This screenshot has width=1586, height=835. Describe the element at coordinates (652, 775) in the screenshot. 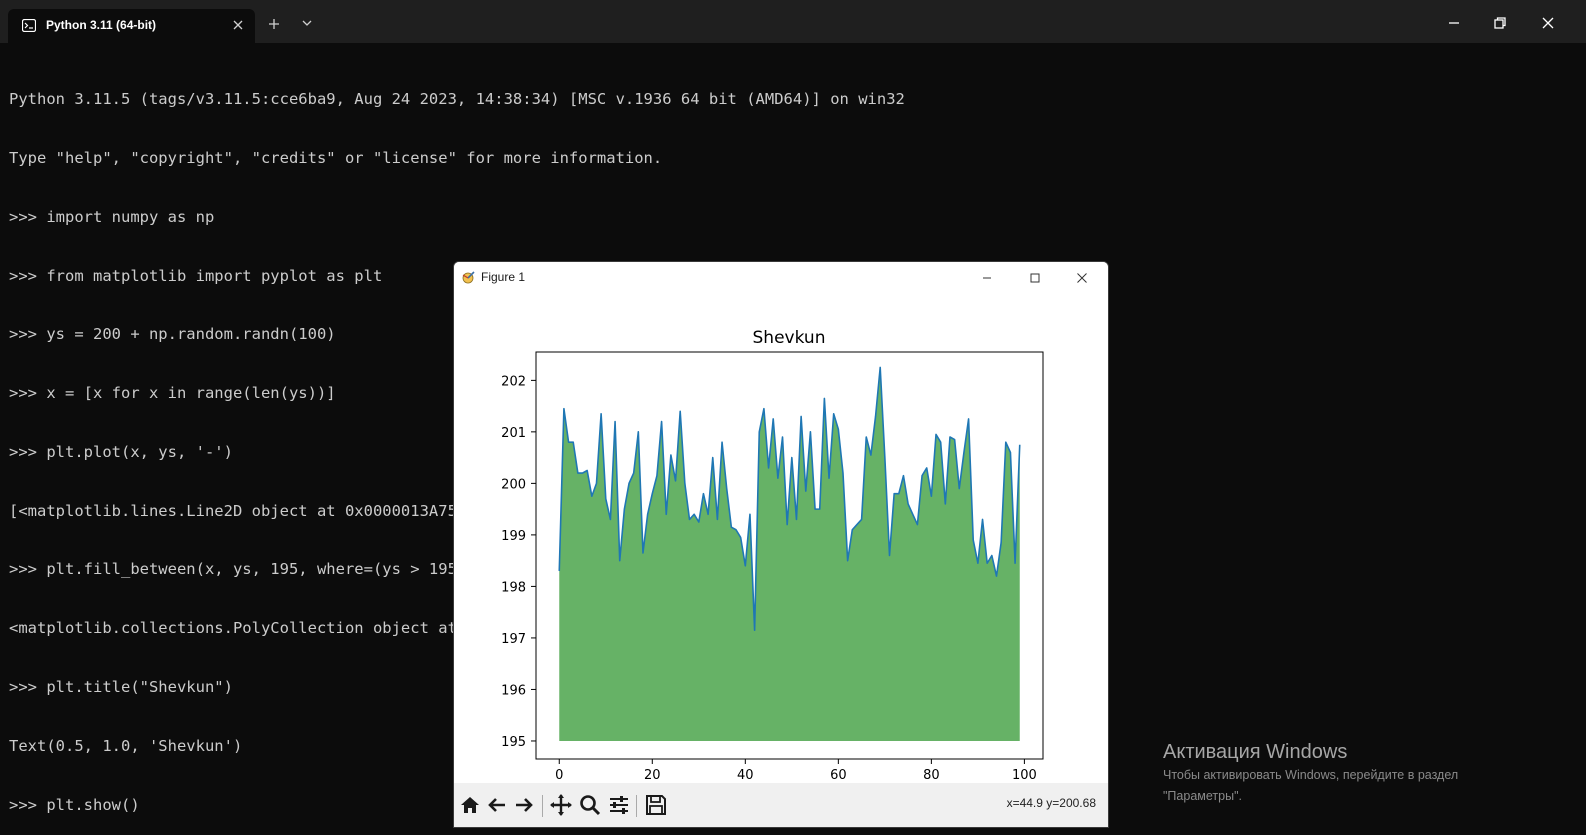

I see `x-tick-label: 20` at that location.